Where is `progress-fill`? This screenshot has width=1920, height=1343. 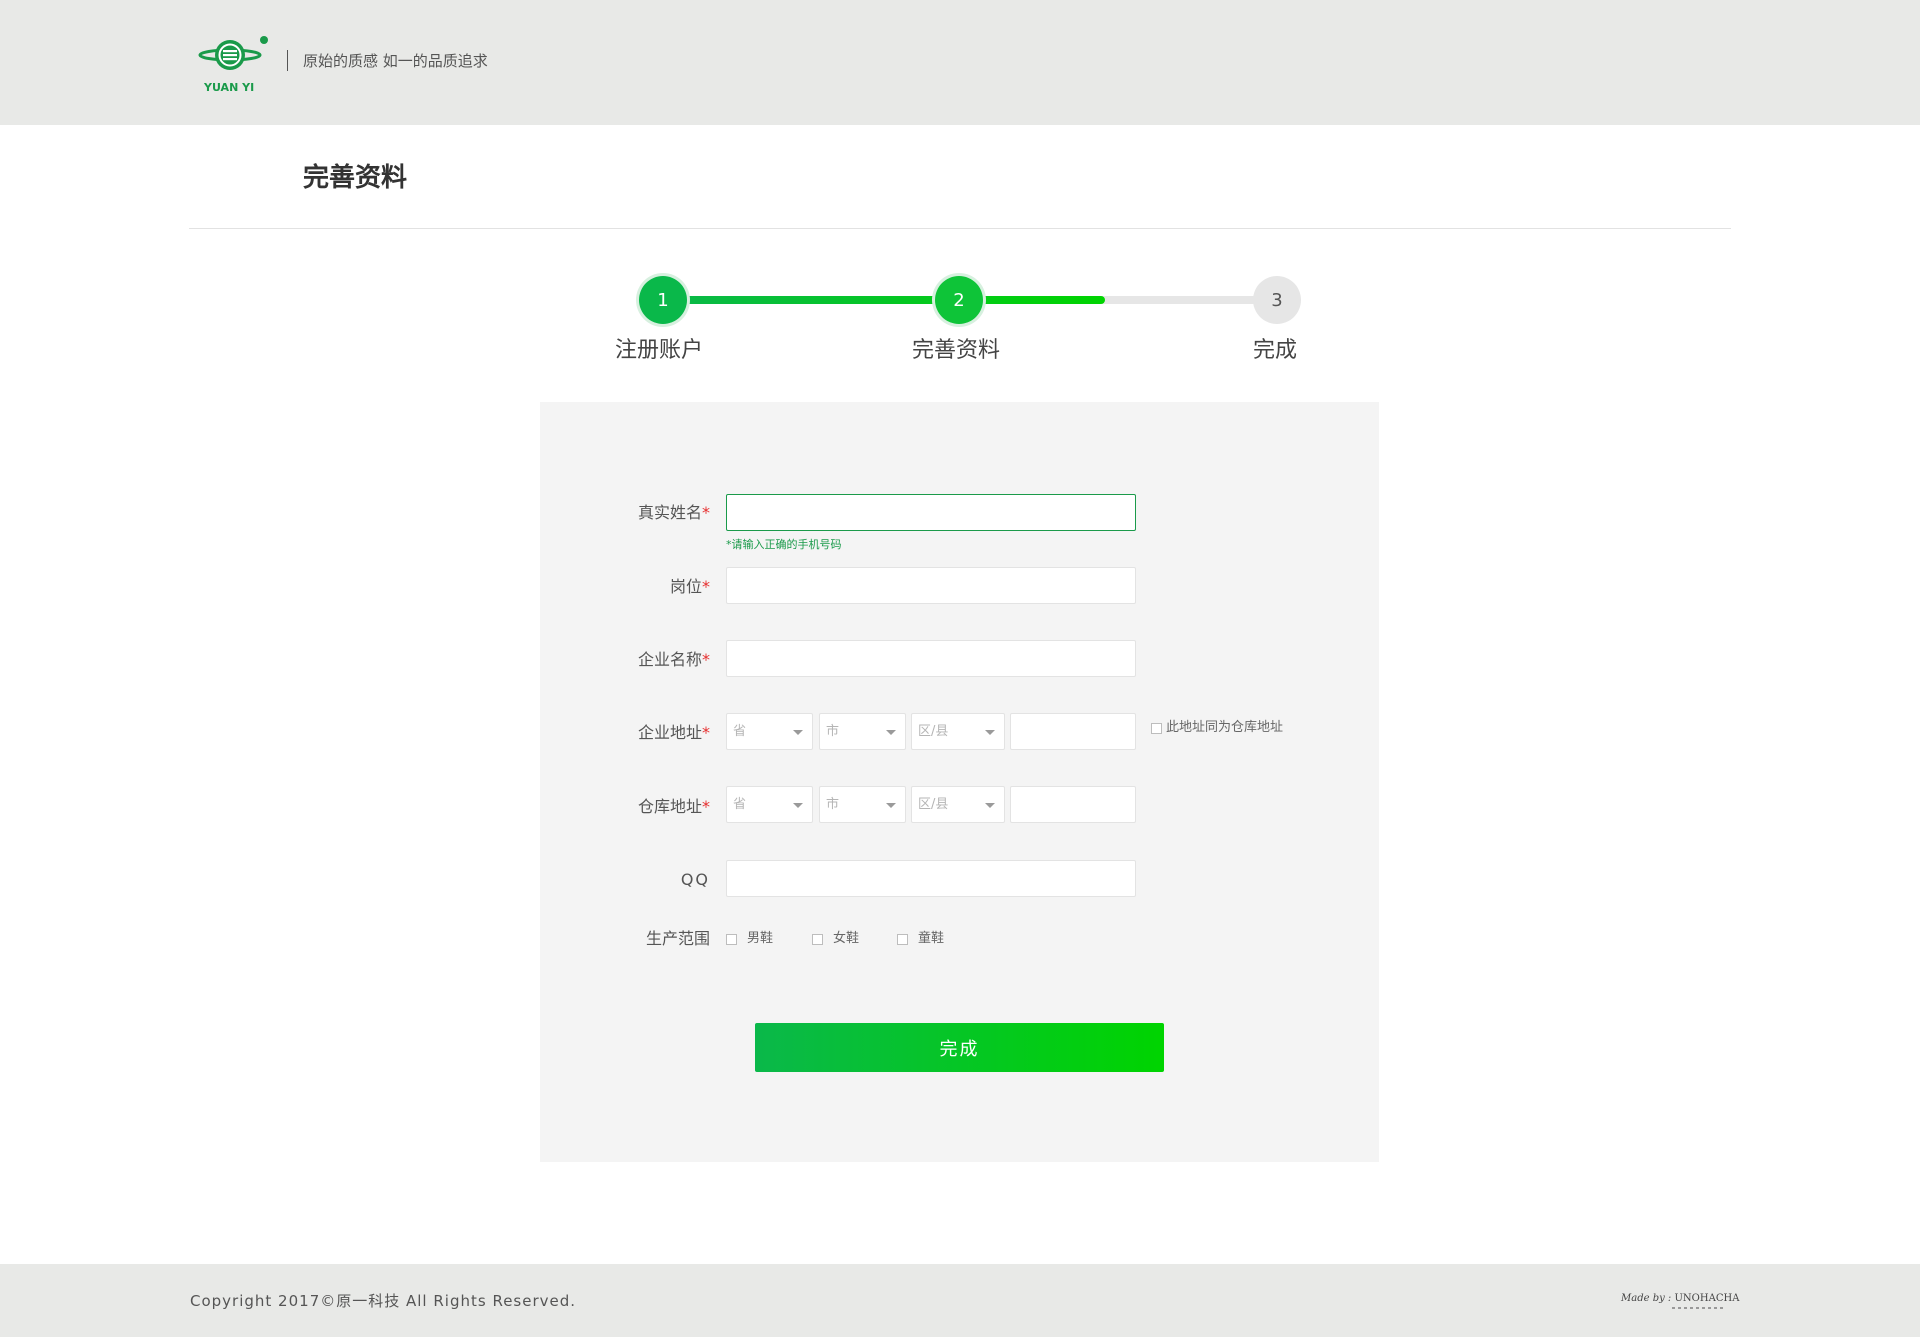
progress-fill is located at coordinates (884, 300).